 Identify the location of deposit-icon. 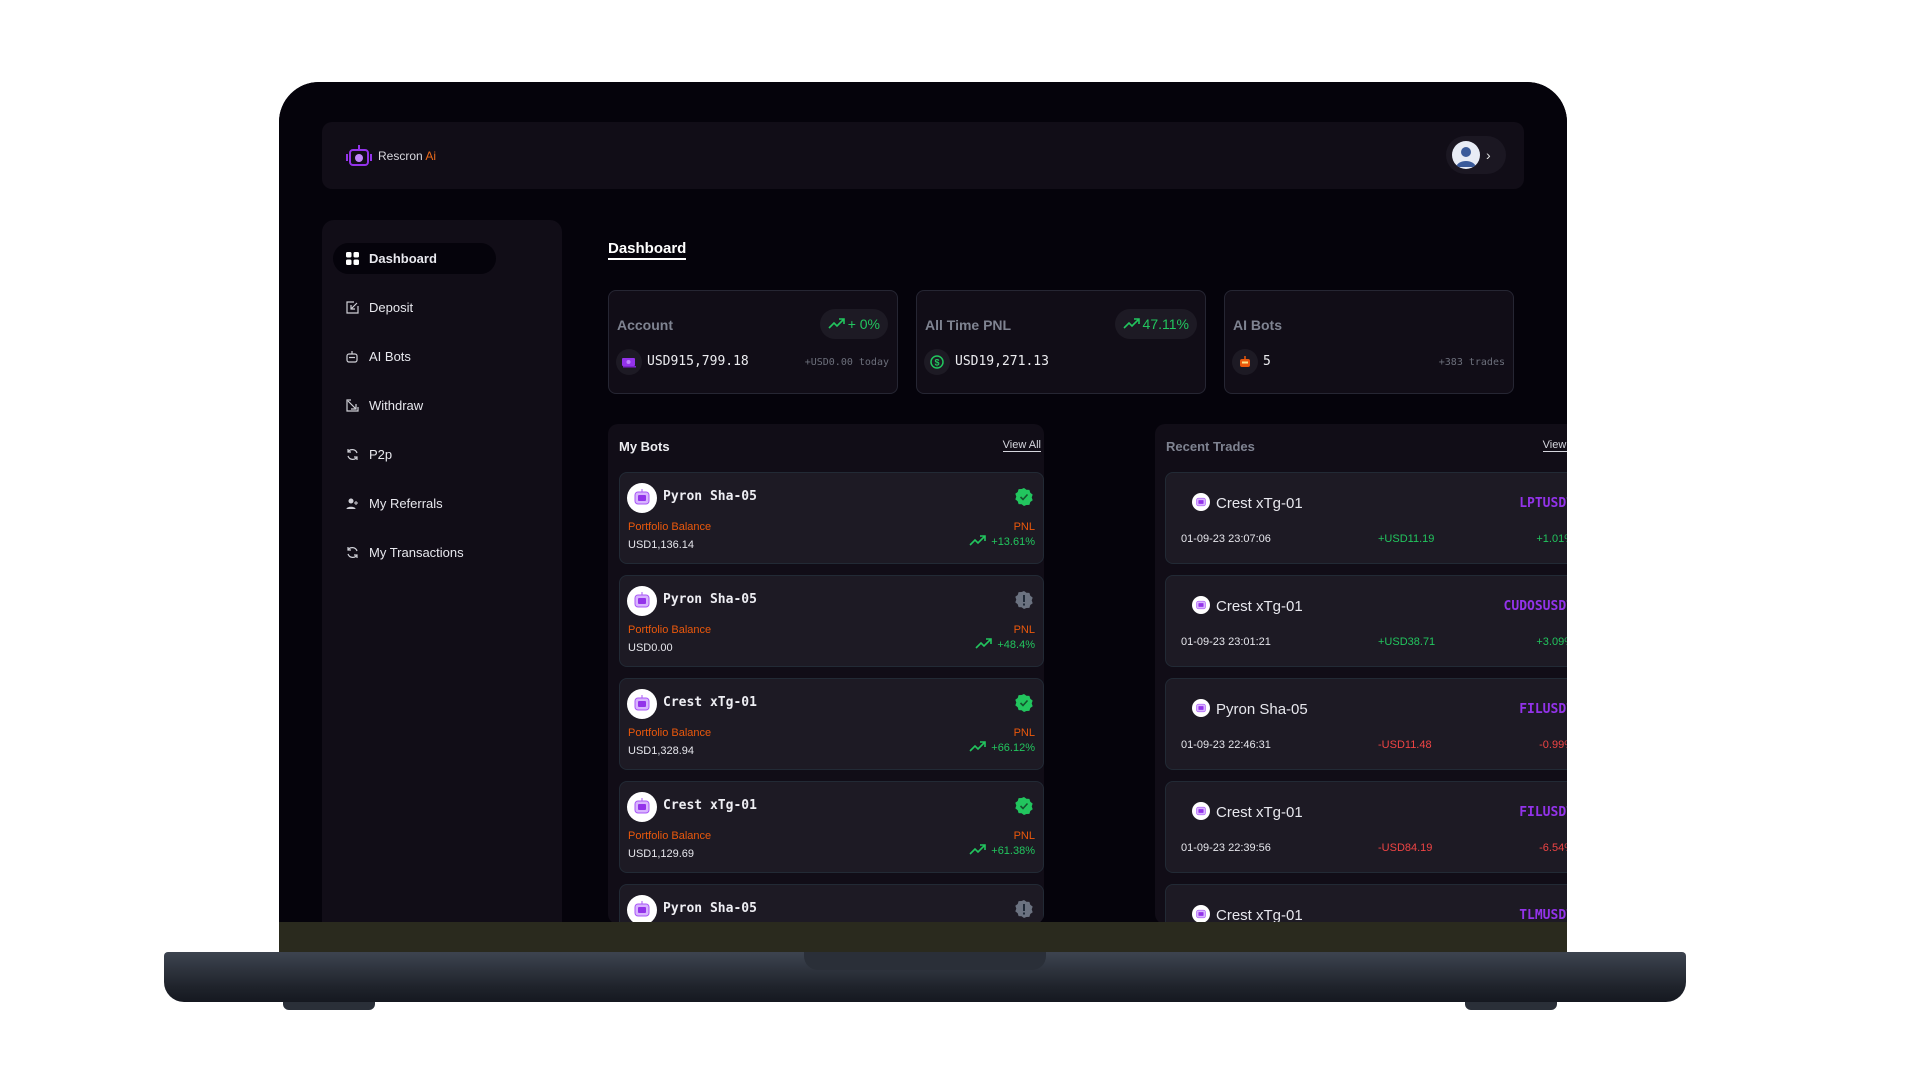
(352, 308).